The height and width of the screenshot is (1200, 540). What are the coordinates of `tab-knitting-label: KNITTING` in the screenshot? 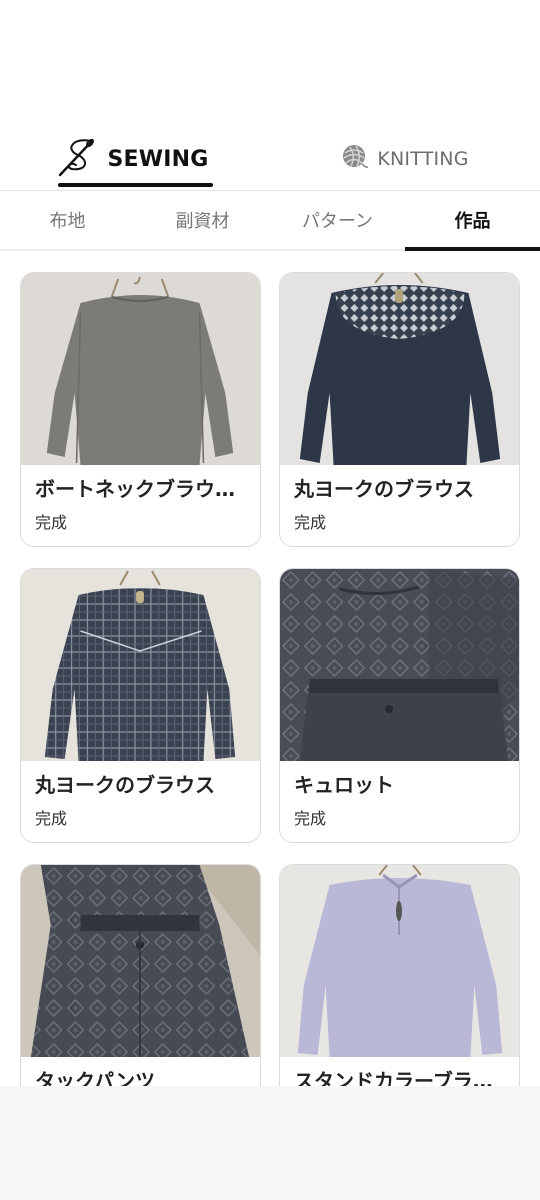 It's located at (423, 159).